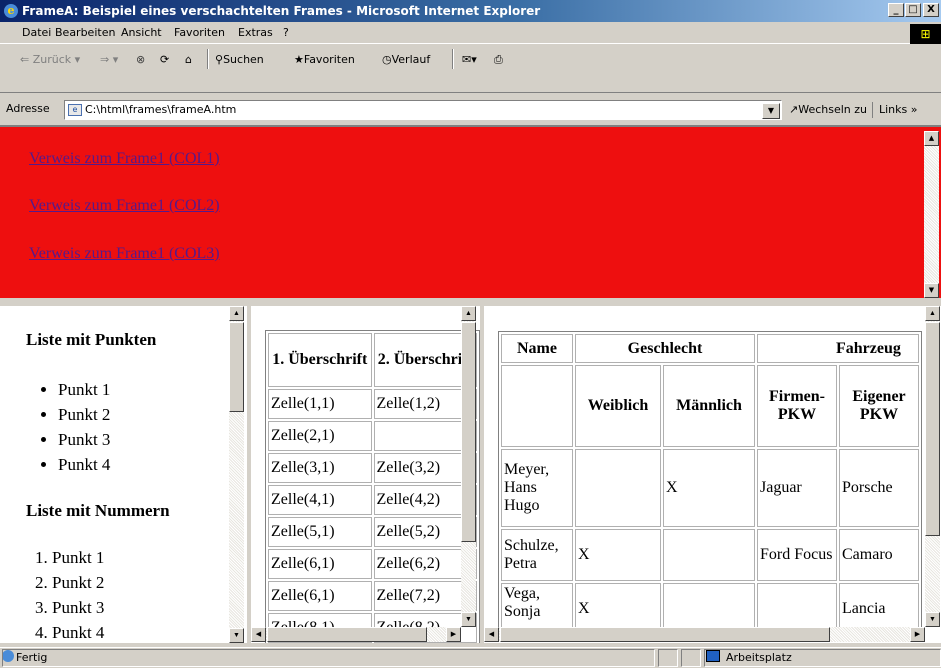 The height and width of the screenshot is (668, 941). Describe the element at coordinates (759, 657) in the screenshot. I see `zone-text: Arbeitsplatz` at that location.